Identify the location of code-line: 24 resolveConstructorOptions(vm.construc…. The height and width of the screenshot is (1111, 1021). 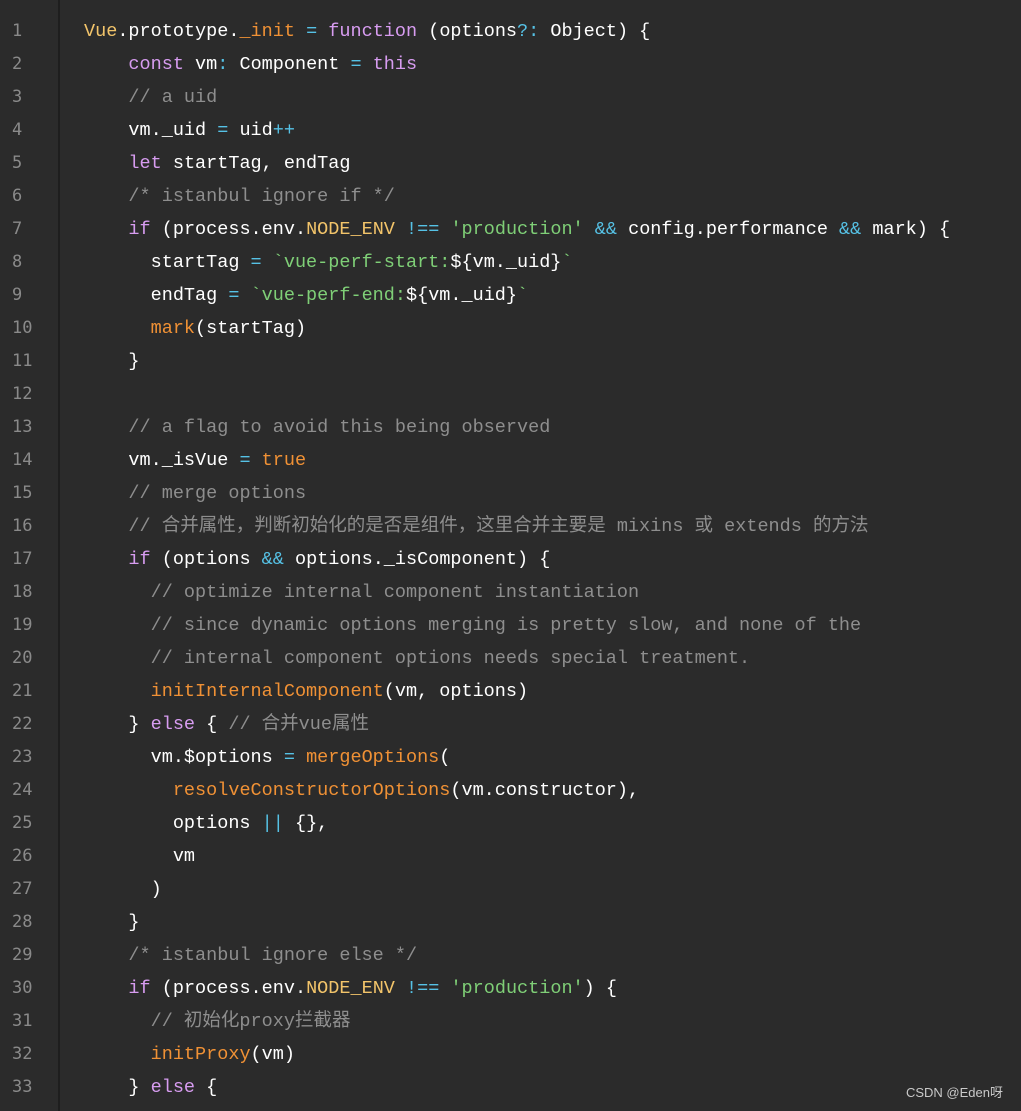
(510, 790).